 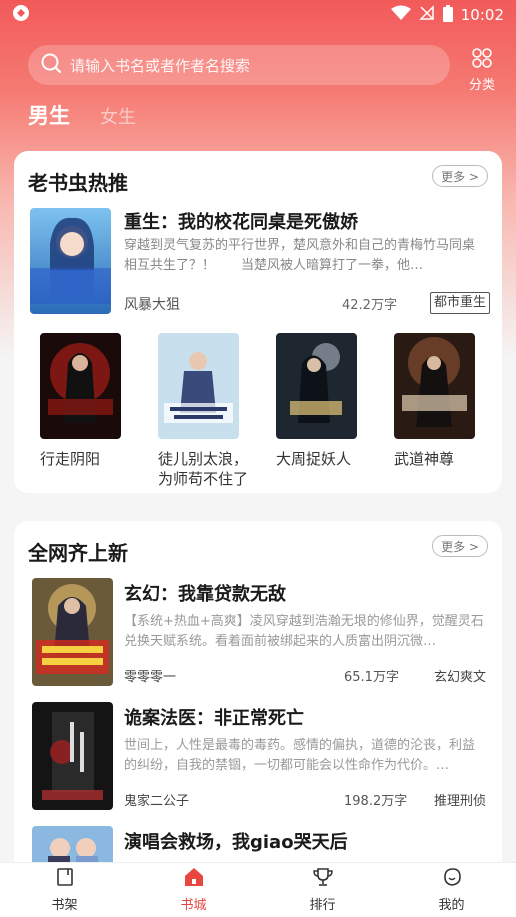 What do you see at coordinates (194, 880) in the screenshot?
I see `home-icon` at bounding box center [194, 880].